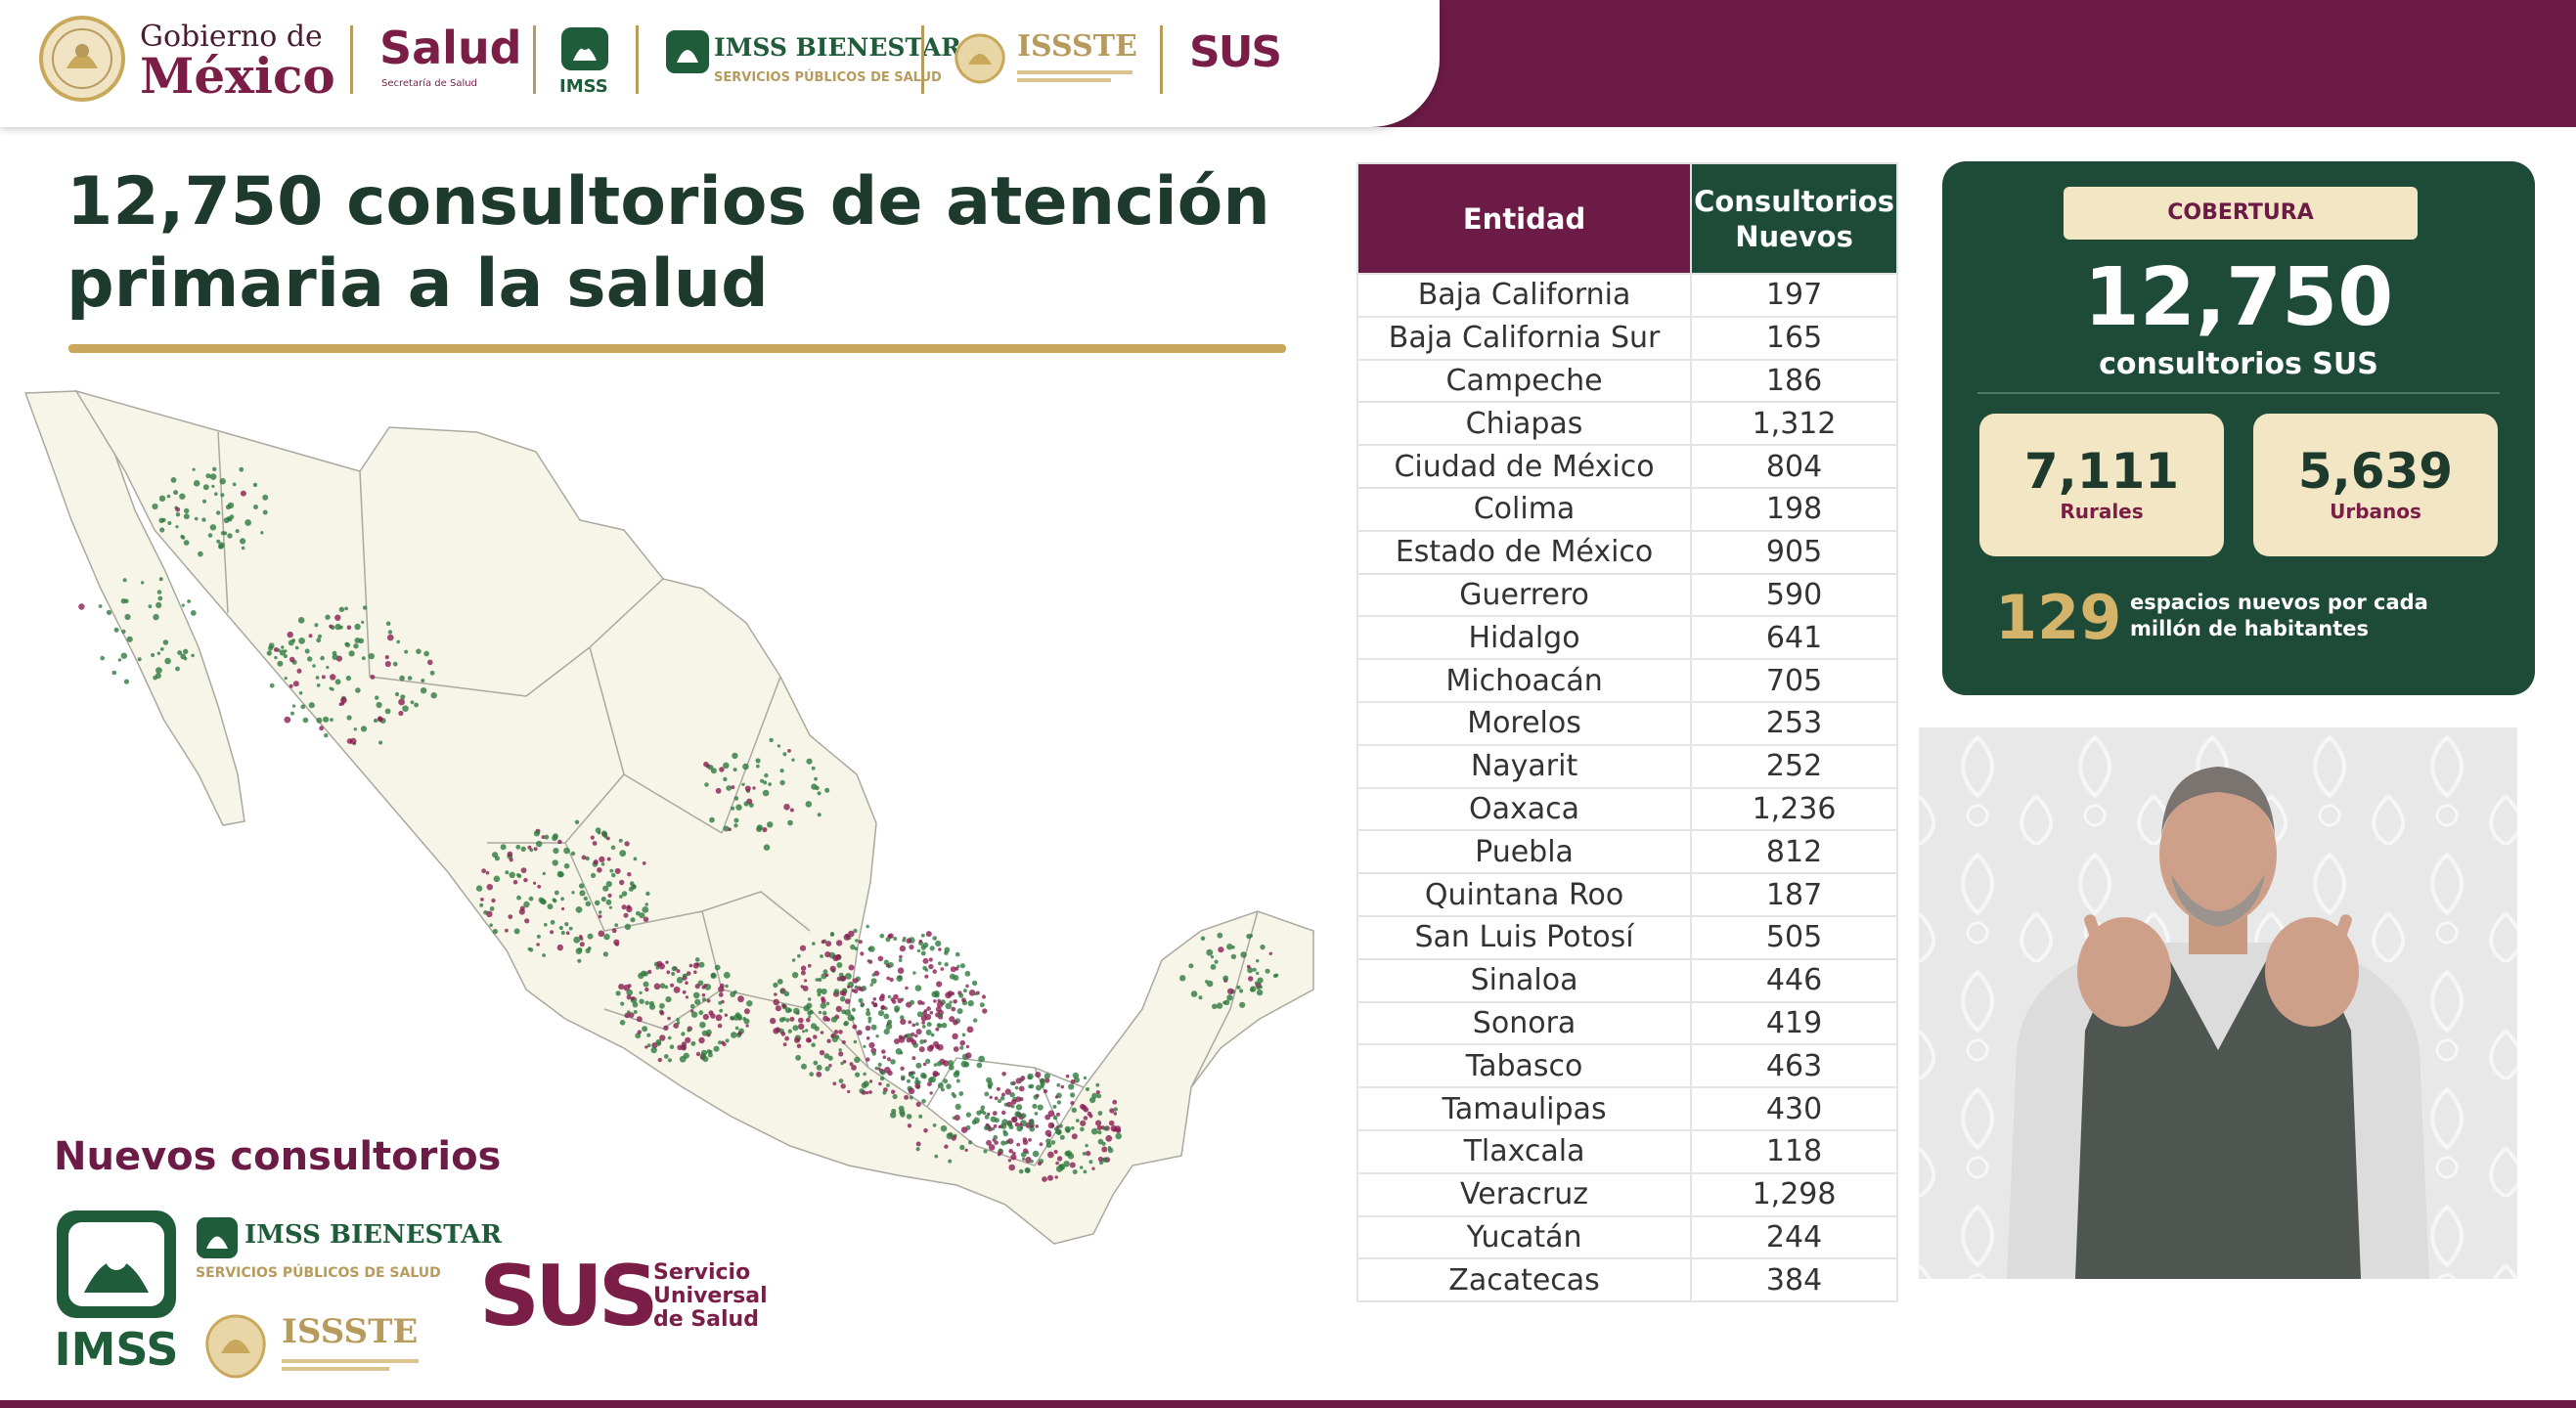 This screenshot has width=2576, height=1408. Describe the element at coordinates (1626, 852) in the screenshot. I see `table-row: Puebla 812` at that location.